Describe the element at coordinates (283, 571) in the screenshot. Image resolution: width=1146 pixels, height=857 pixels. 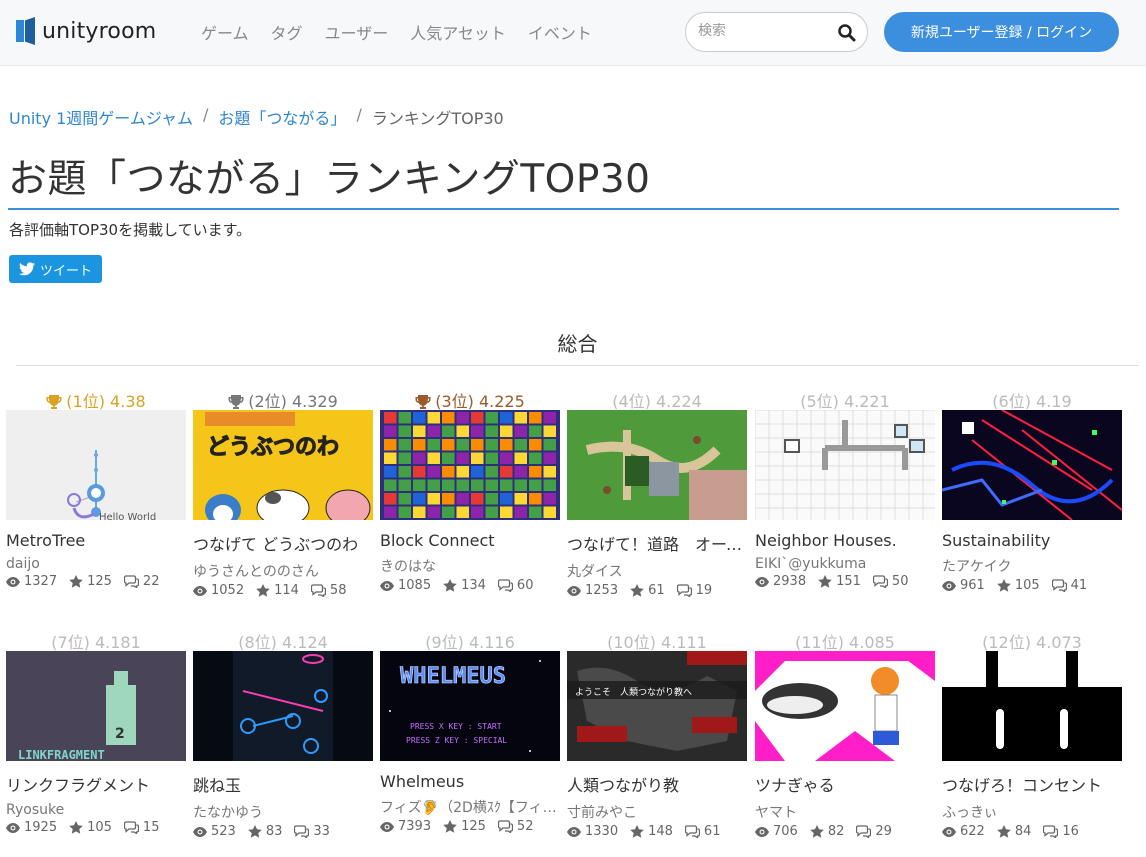
I see `game-author: ゆうさんとののさん` at that location.